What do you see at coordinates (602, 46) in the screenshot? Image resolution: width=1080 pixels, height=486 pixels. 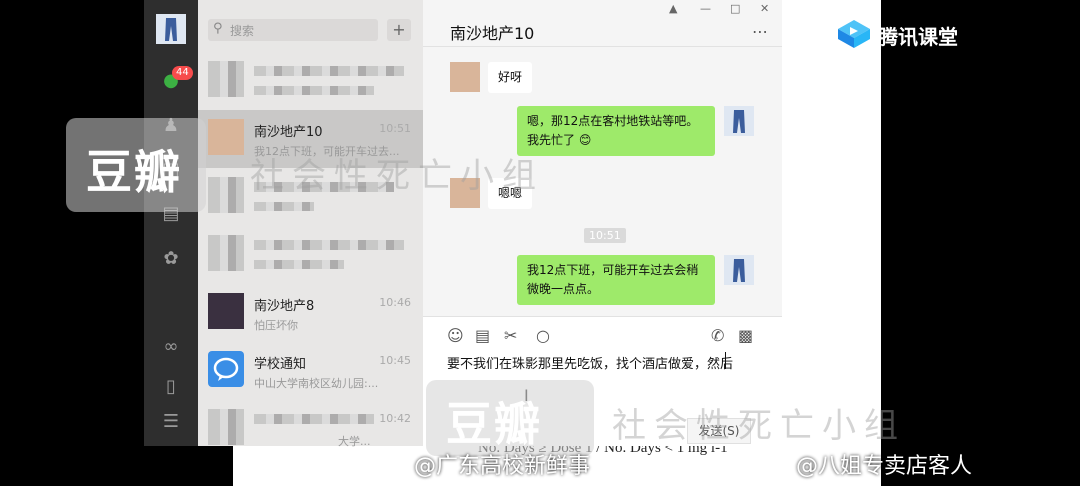 I see `divider` at bounding box center [602, 46].